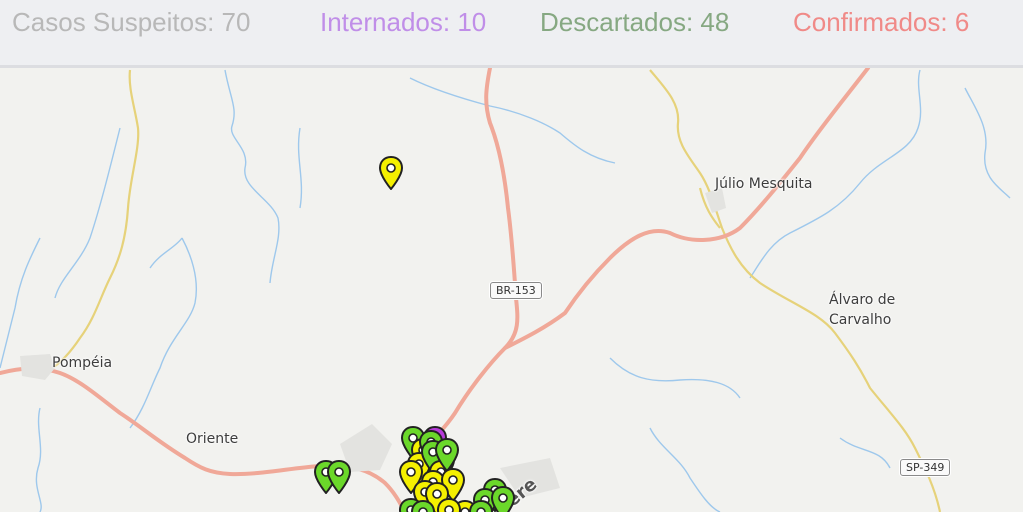  I want to click on place-label-alvaro-de-carvalho-line2: Carvalho, so click(860, 320).